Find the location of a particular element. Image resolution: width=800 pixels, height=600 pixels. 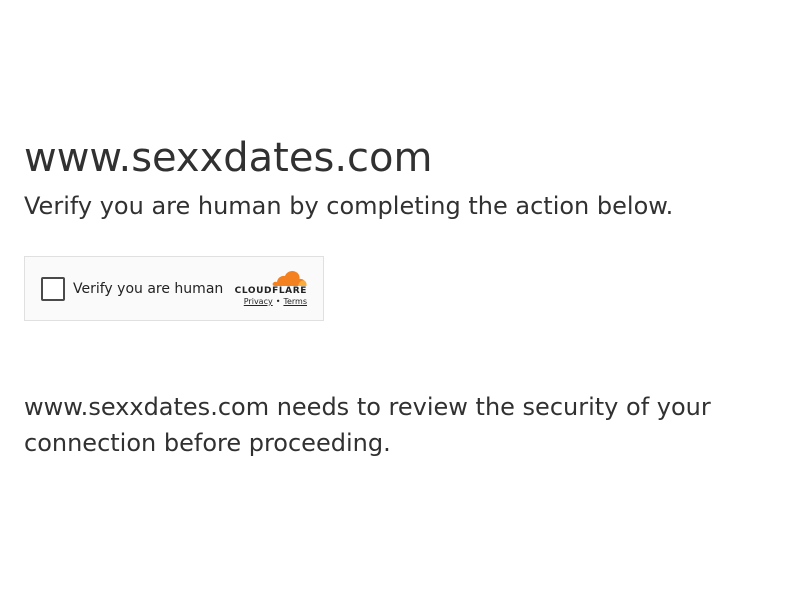

cloudflare-branding: CLOUDFLARE Privacy • Terms is located at coordinates (269, 289).